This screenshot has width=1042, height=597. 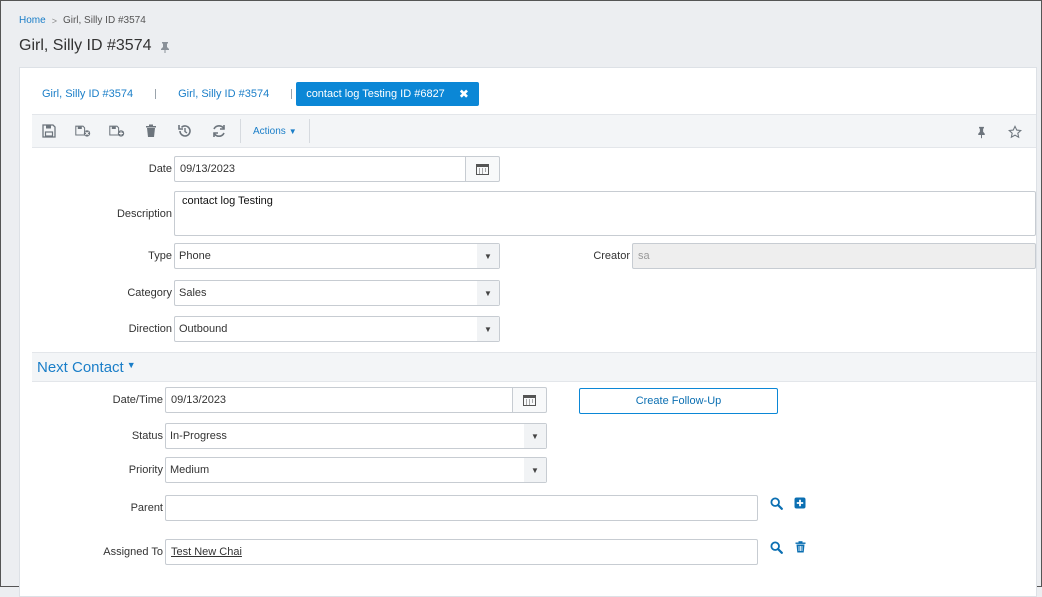 What do you see at coordinates (137, 400) in the screenshot?
I see `datetime-label: Date/Time` at bounding box center [137, 400].